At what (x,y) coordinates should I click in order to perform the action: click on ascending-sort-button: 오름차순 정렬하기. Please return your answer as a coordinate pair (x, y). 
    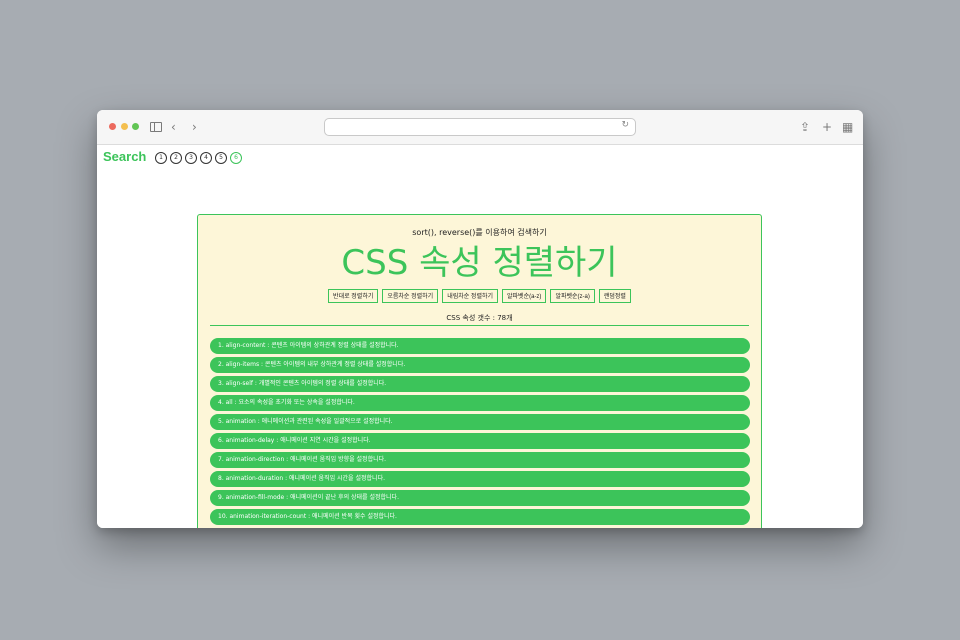
    Looking at the image, I should click on (410, 296).